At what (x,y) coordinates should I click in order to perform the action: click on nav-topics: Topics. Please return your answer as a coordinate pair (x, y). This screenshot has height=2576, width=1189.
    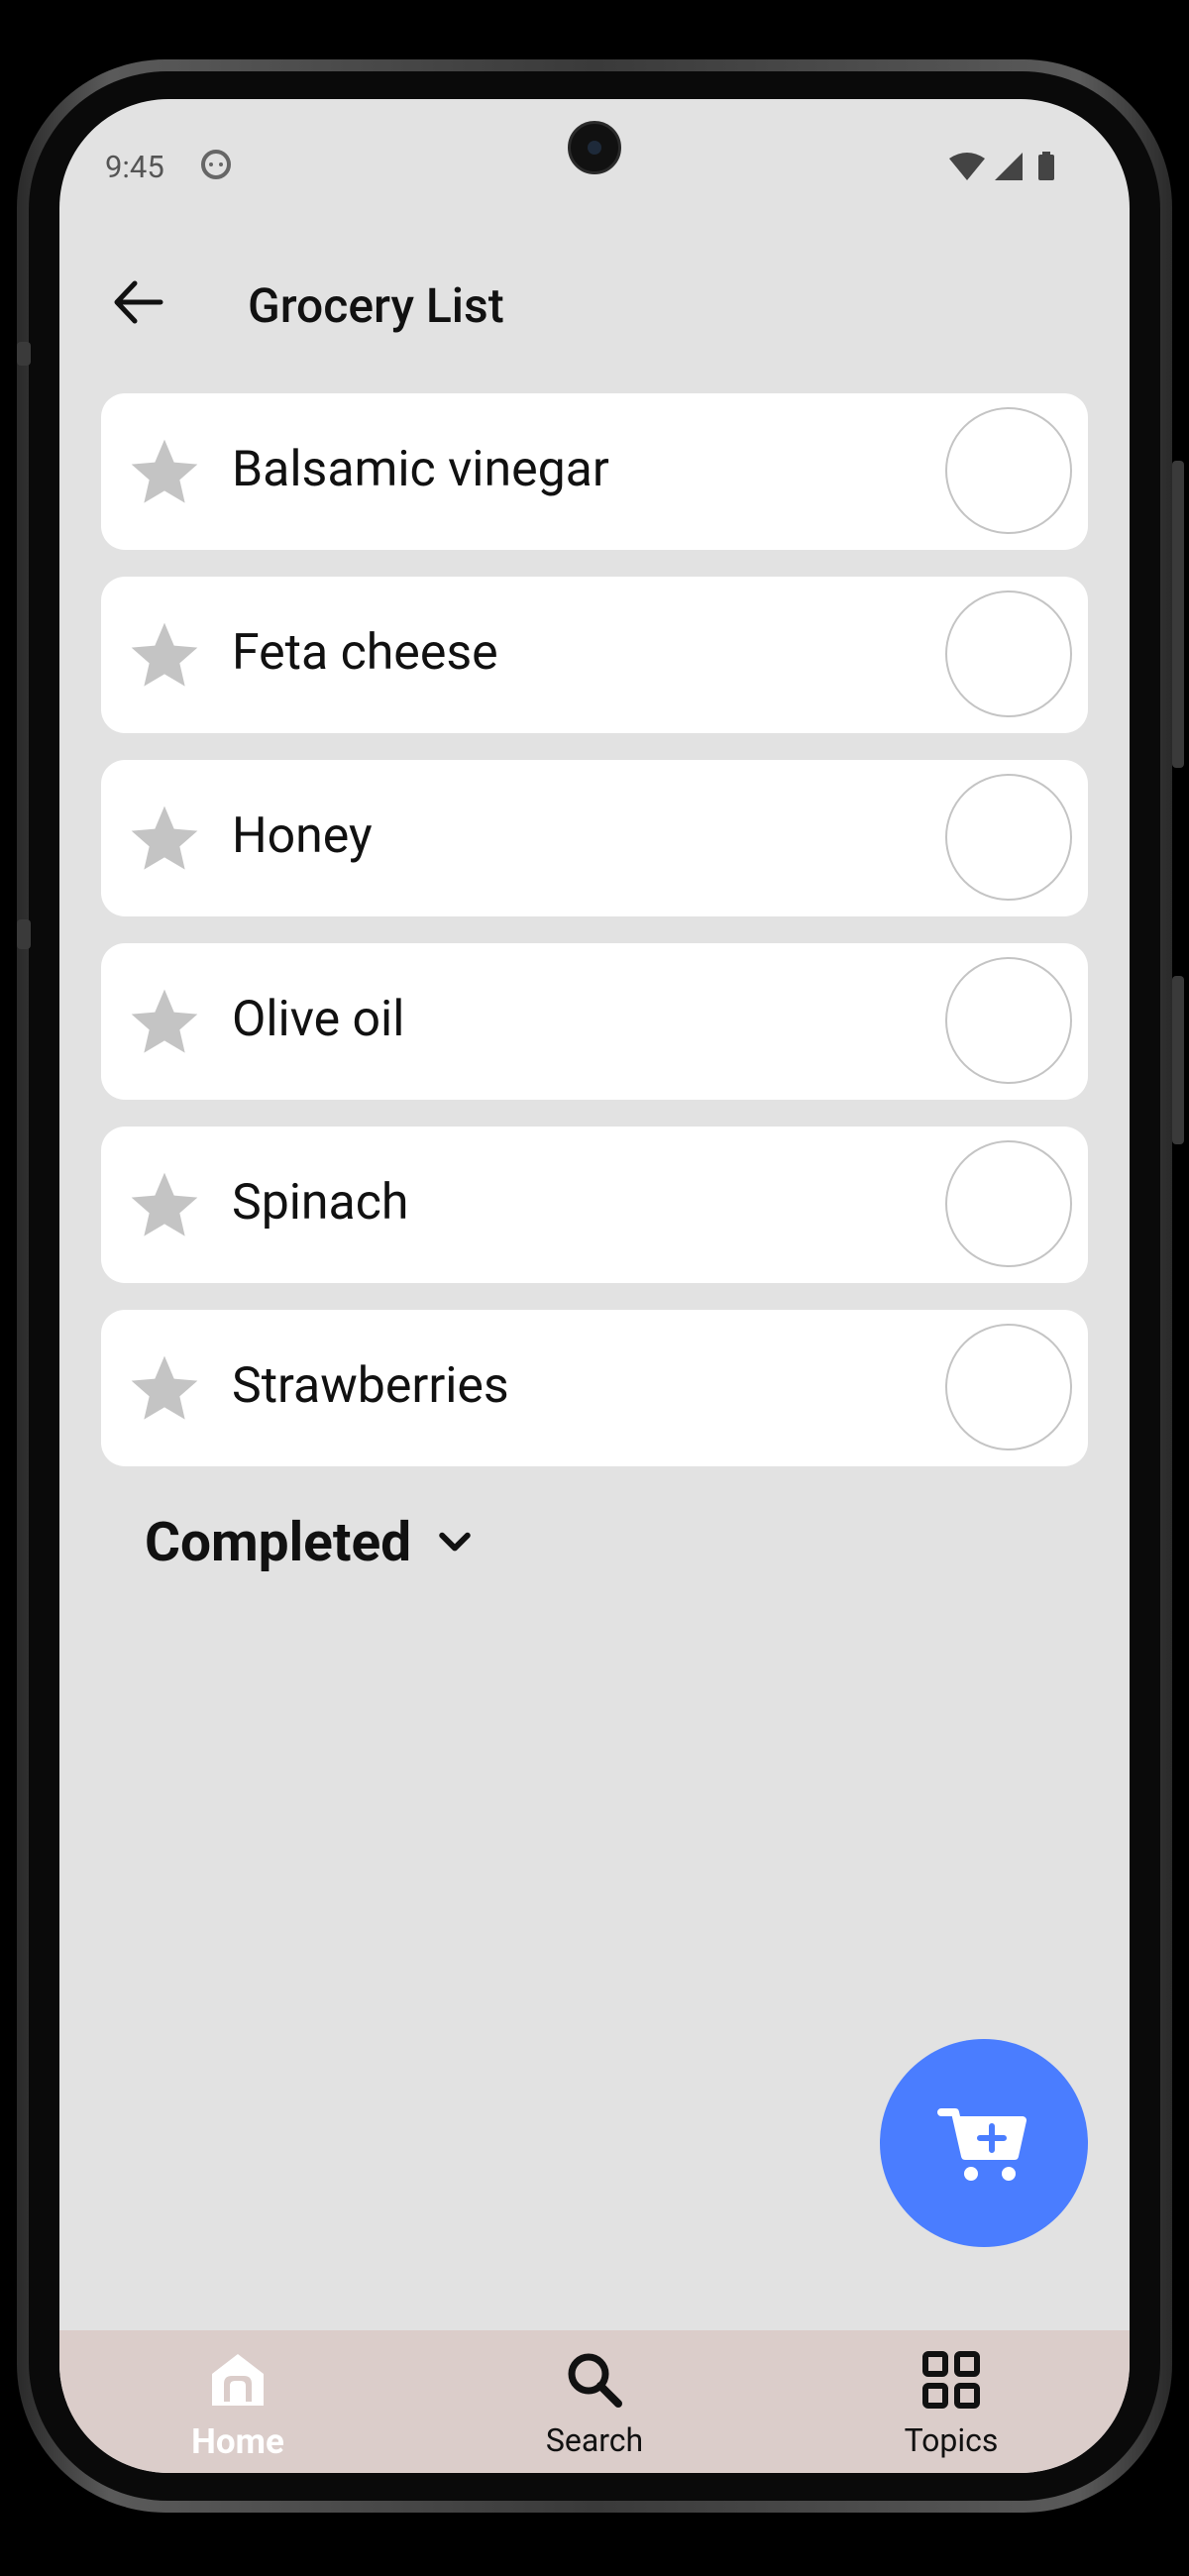
    Looking at the image, I should click on (952, 2401).